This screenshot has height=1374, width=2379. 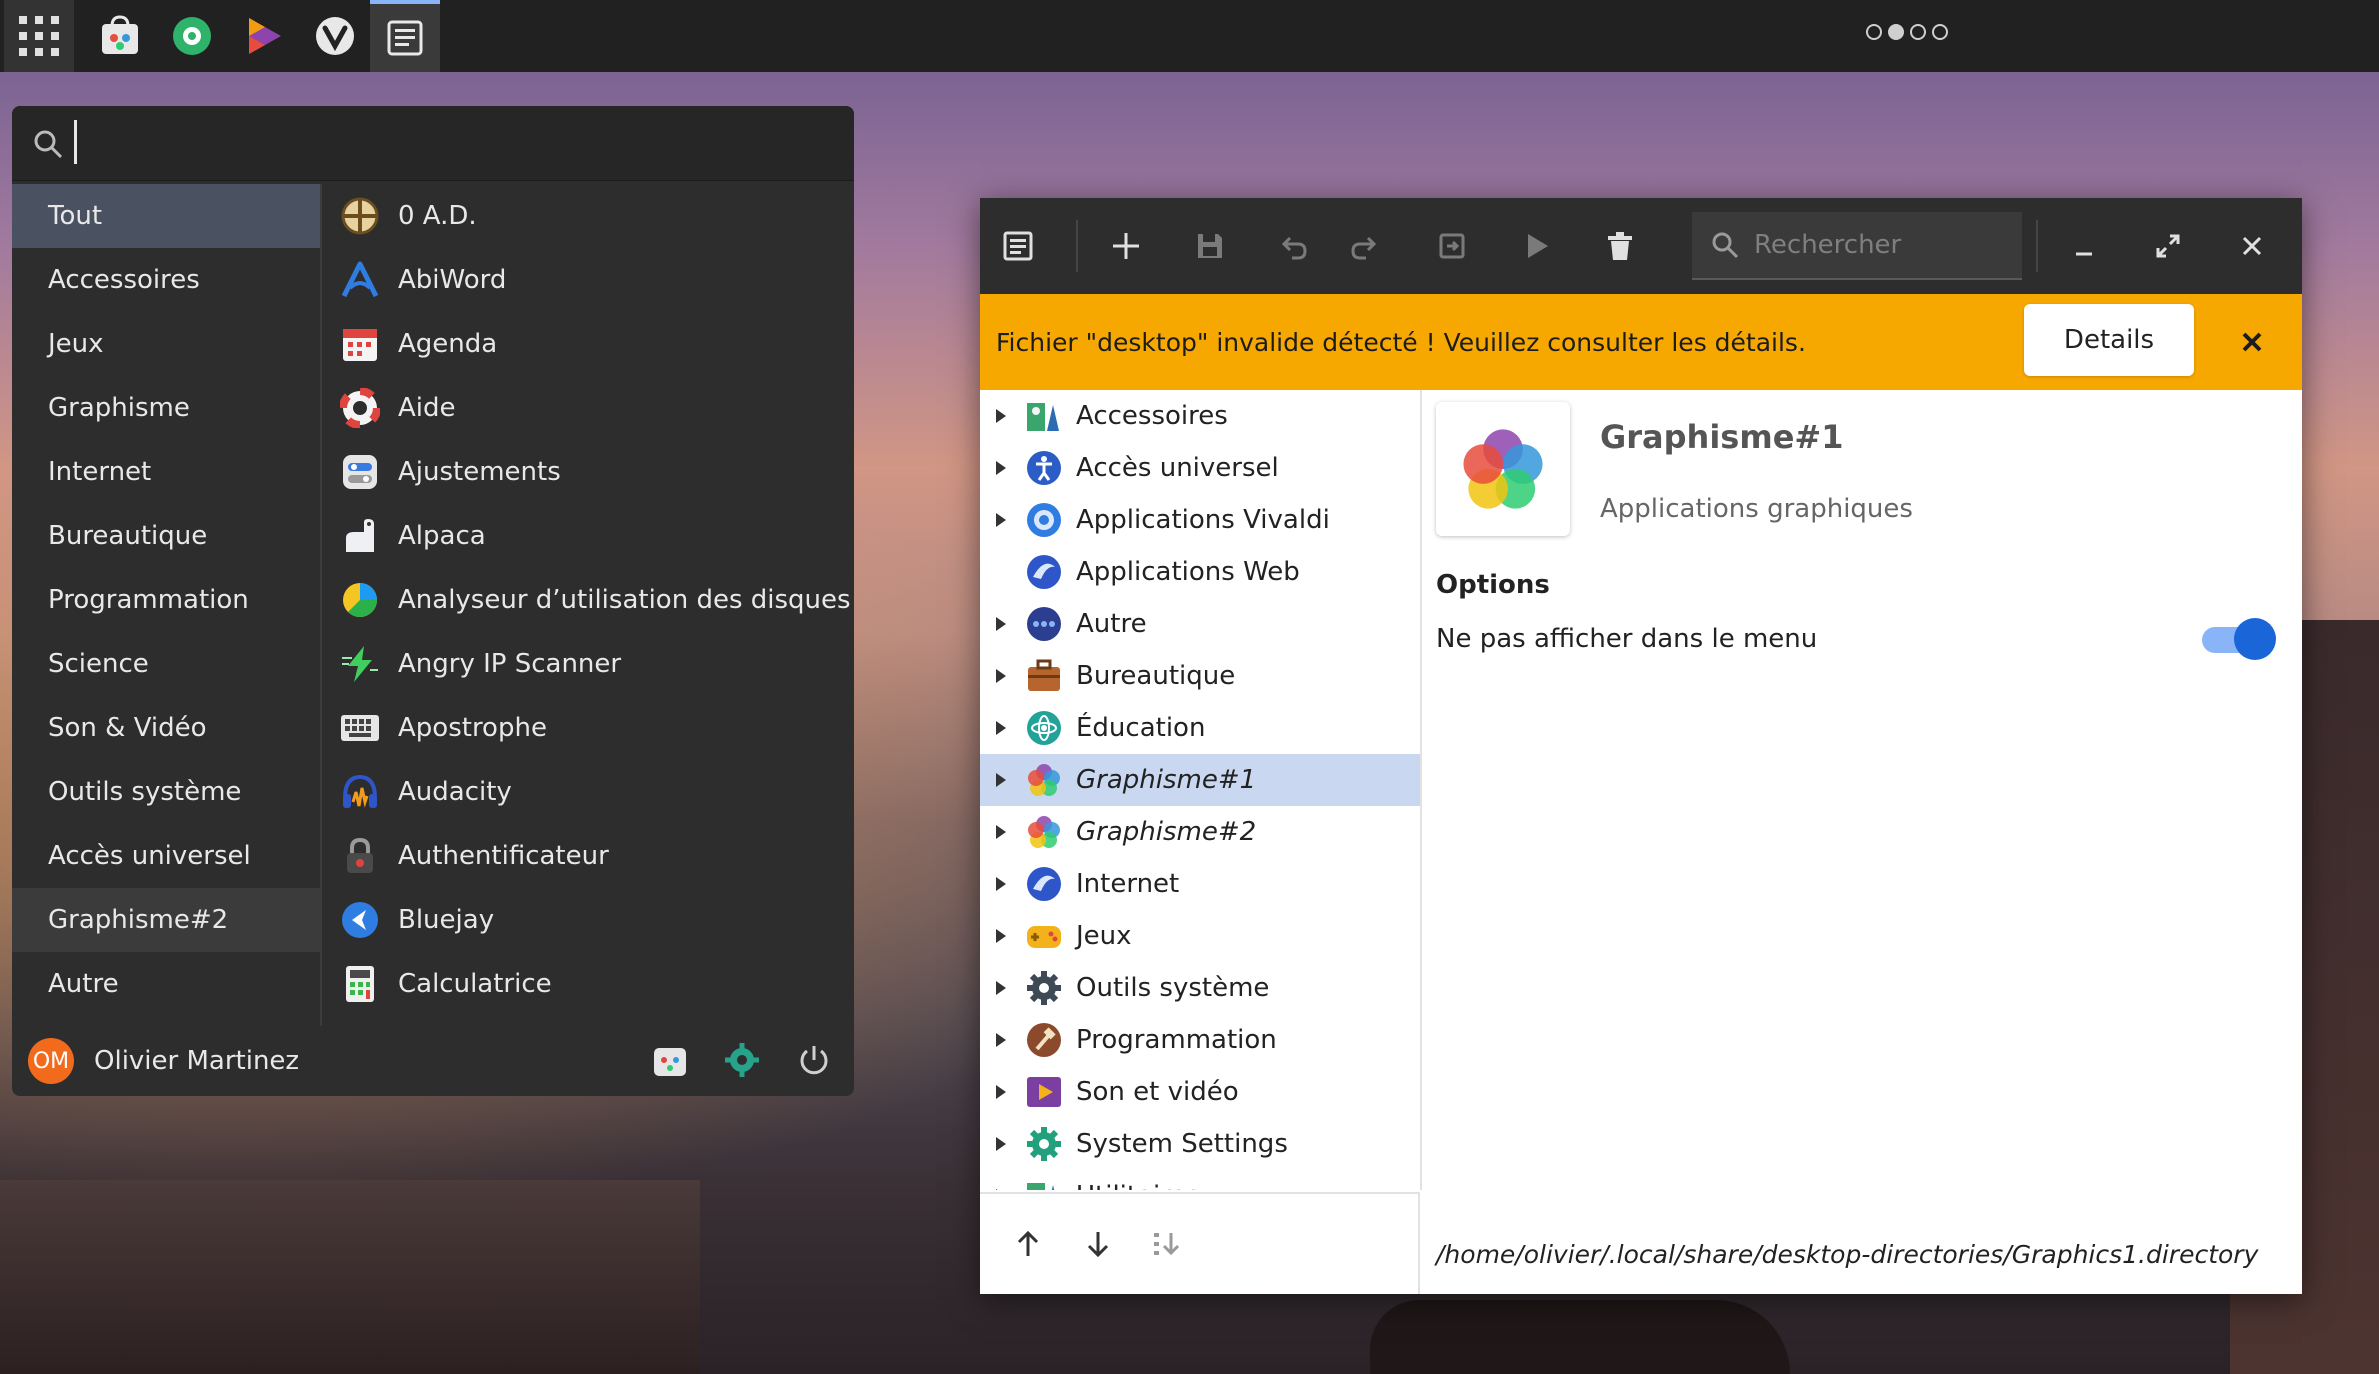 I want to click on store-icon, so click(x=670, y=1062).